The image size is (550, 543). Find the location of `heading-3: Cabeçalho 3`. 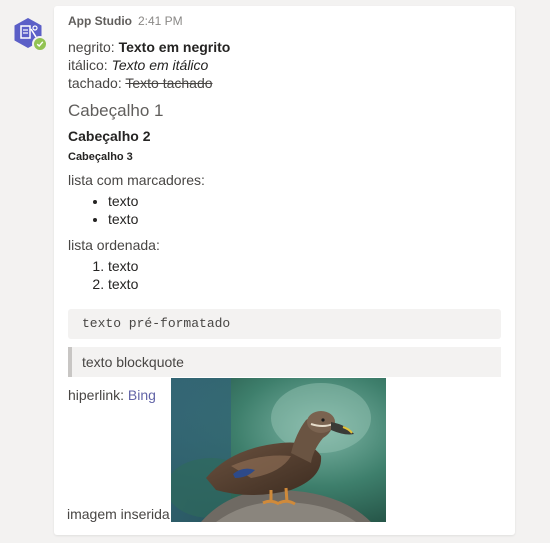

heading-3: Cabeçalho 3 is located at coordinates (100, 157).